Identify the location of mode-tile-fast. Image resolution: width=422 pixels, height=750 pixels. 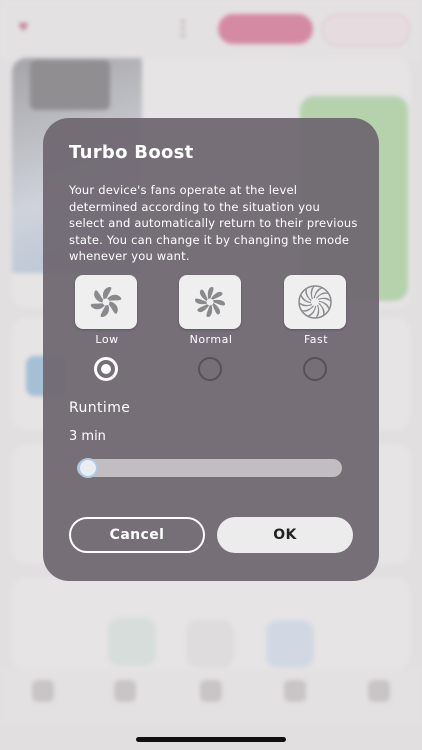
(315, 302).